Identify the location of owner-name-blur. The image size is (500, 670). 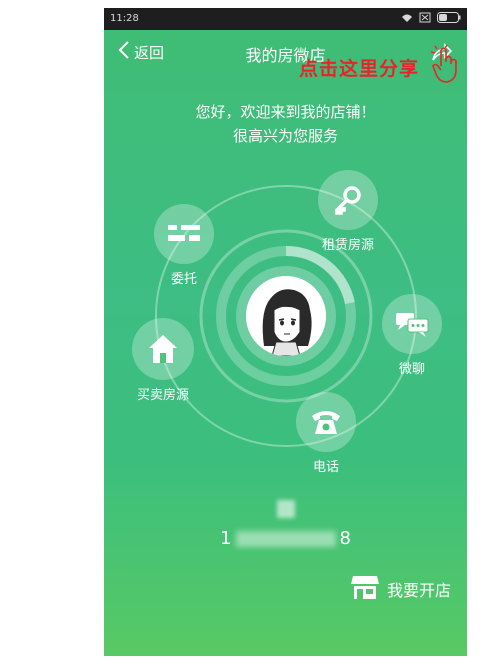
(285, 509).